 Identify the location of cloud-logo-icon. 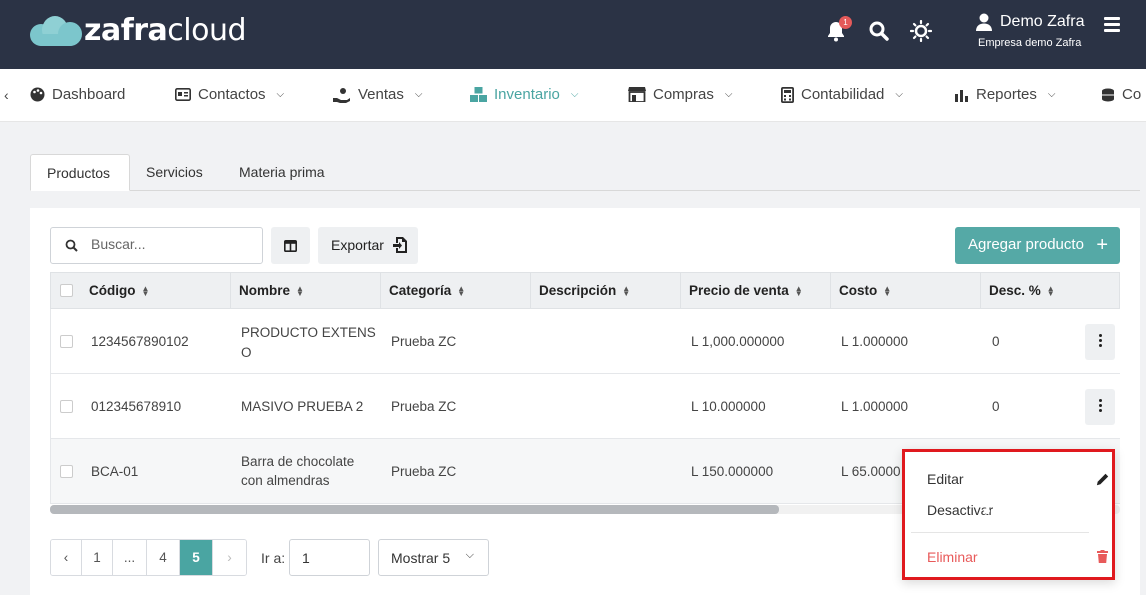
(56, 31).